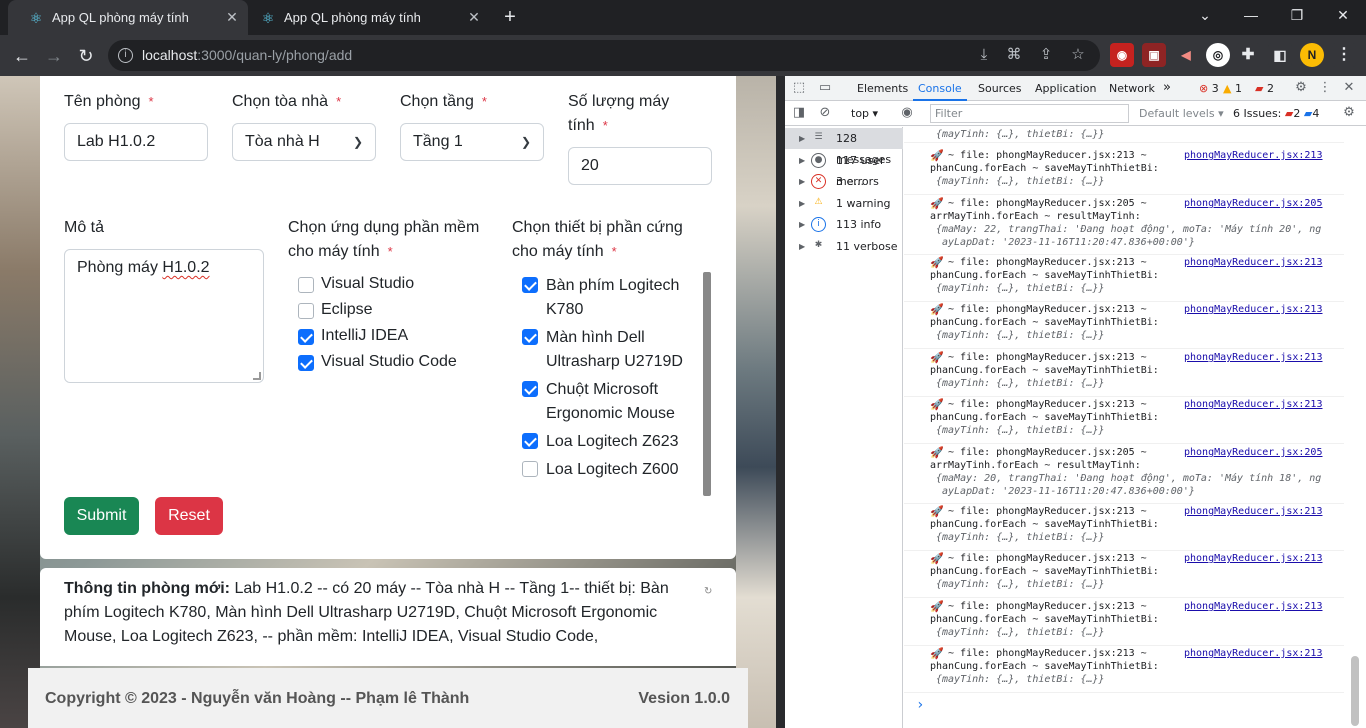 This screenshot has width=1366, height=728. What do you see at coordinates (1014, 55) in the screenshot?
I see `translate-icon: ⌘` at bounding box center [1014, 55].